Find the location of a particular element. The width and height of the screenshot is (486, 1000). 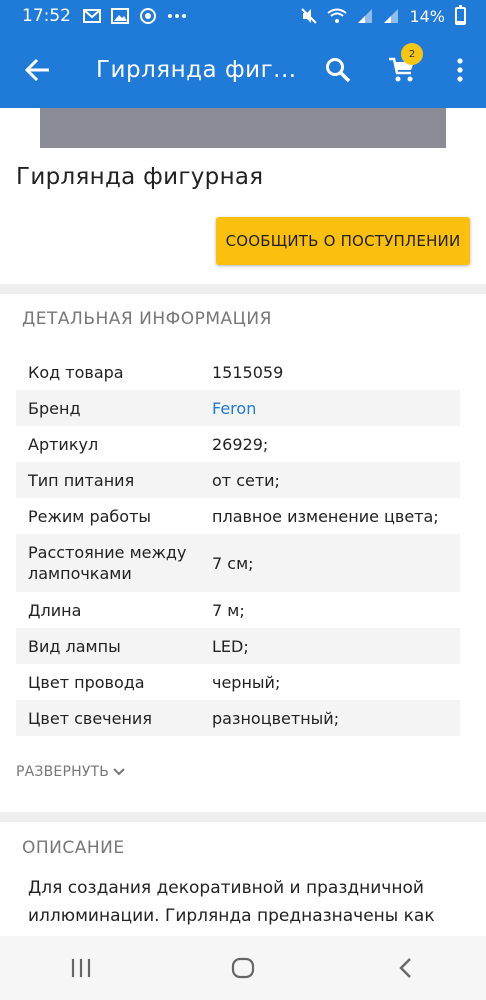

search-button is located at coordinates (338, 70).